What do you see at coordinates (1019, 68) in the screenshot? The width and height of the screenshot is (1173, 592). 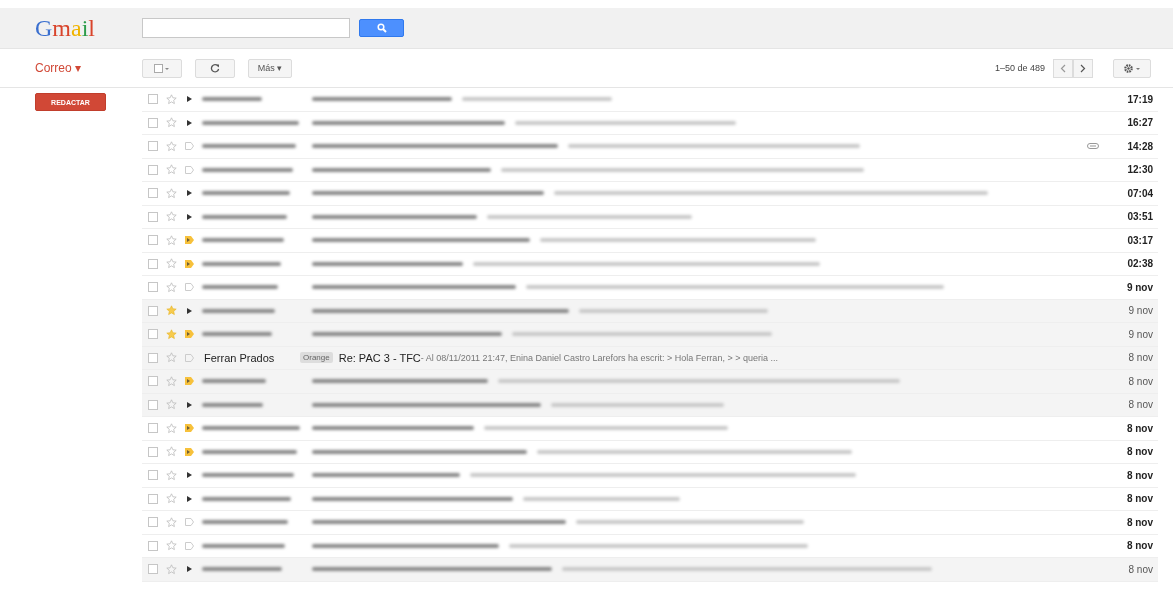 I see `pagination-text: 1–50 de 489` at bounding box center [1019, 68].